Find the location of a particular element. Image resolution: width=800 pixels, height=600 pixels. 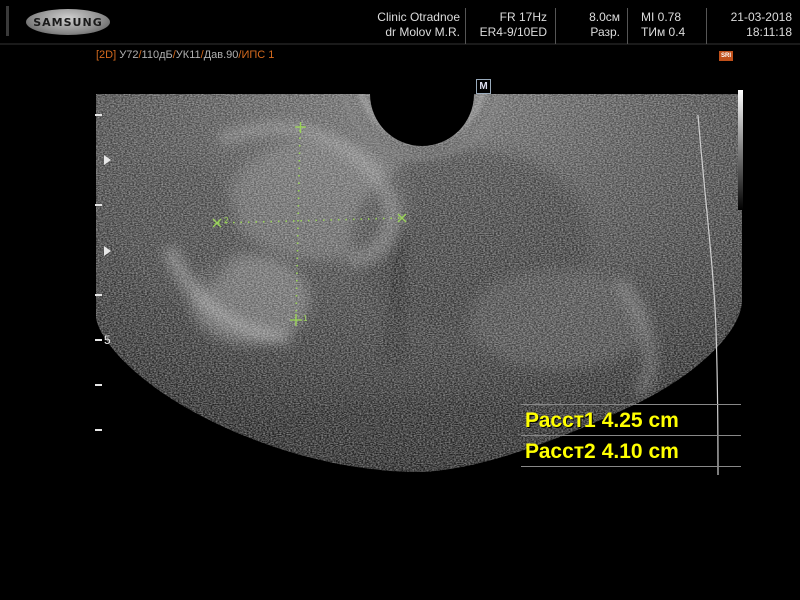

measurement-label: Расст2 is located at coordinates (560, 451).